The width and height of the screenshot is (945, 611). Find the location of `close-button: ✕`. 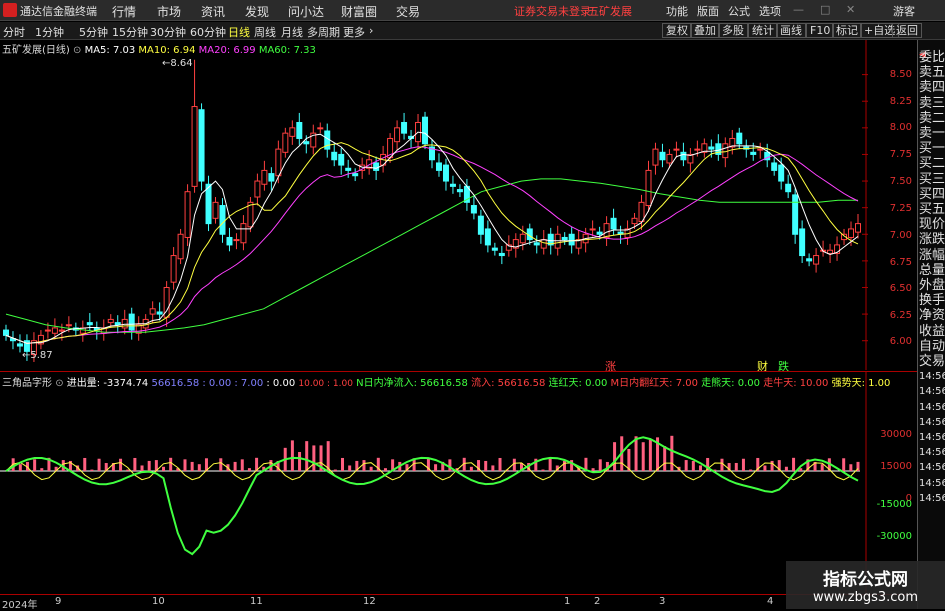

close-button: ✕ is located at coordinates (850, 9).